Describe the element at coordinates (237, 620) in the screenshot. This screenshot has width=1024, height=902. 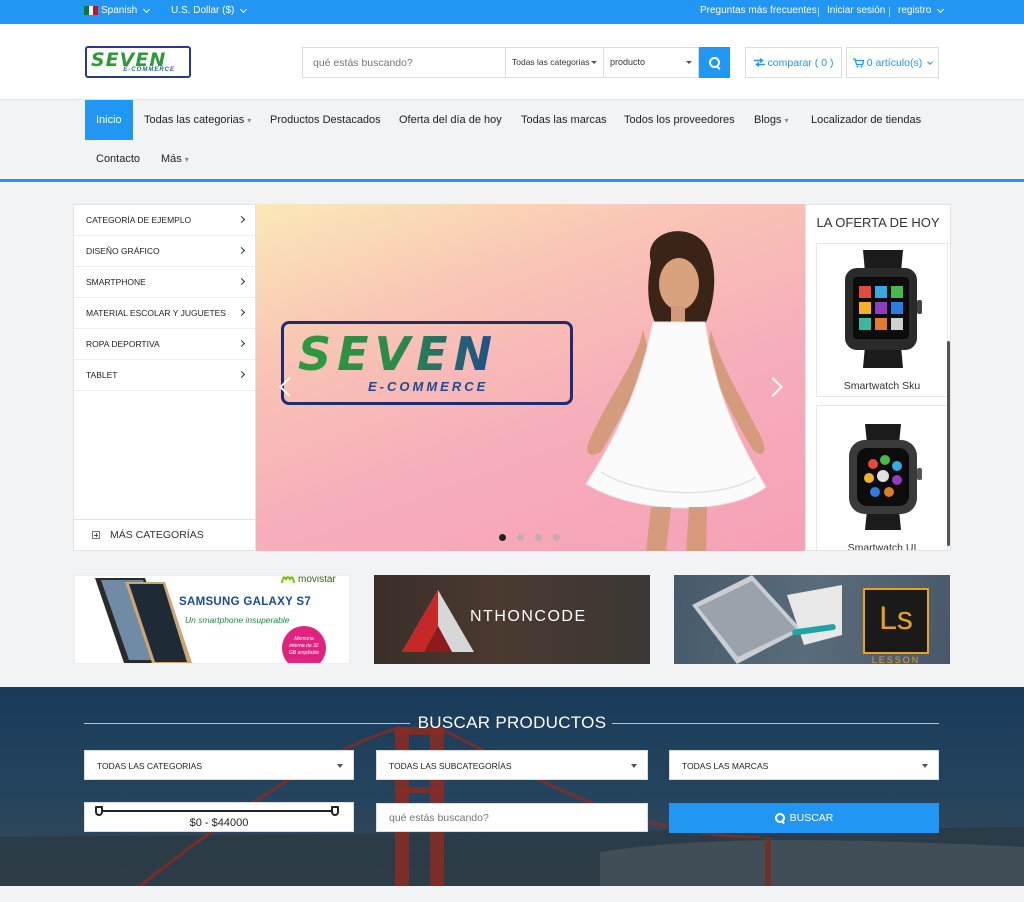
I see `samsung-subtitle: Un smartphone insuperable` at that location.